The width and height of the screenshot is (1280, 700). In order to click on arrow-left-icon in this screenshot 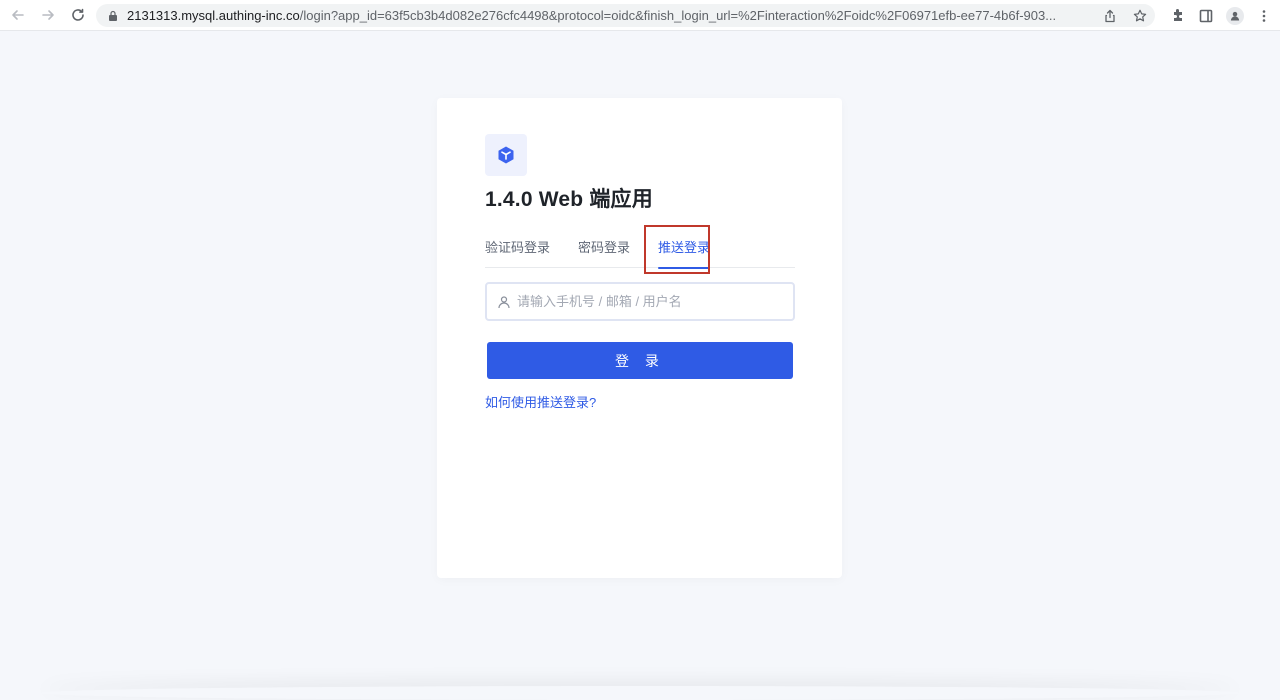, I will do `click(18, 15)`.